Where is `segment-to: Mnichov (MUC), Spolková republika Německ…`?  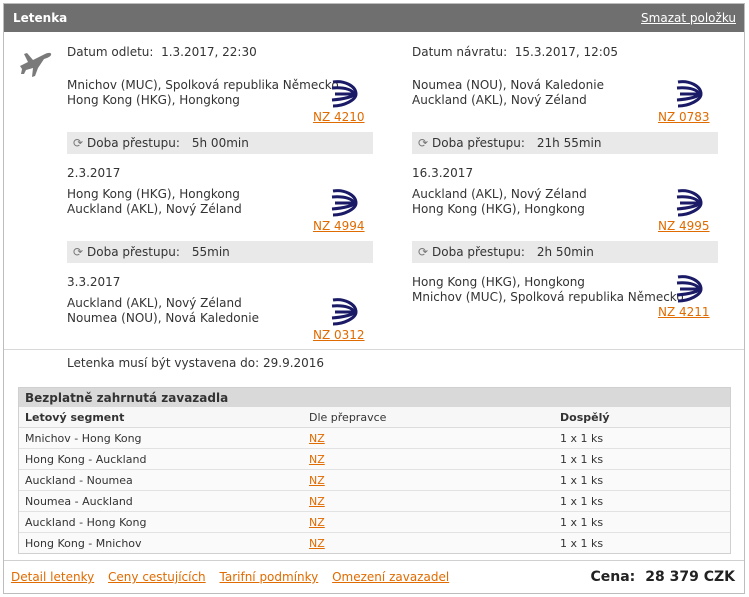 segment-to: Mnichov (MUC), Spolková republika Německ… is located at coordinates (548, 297).